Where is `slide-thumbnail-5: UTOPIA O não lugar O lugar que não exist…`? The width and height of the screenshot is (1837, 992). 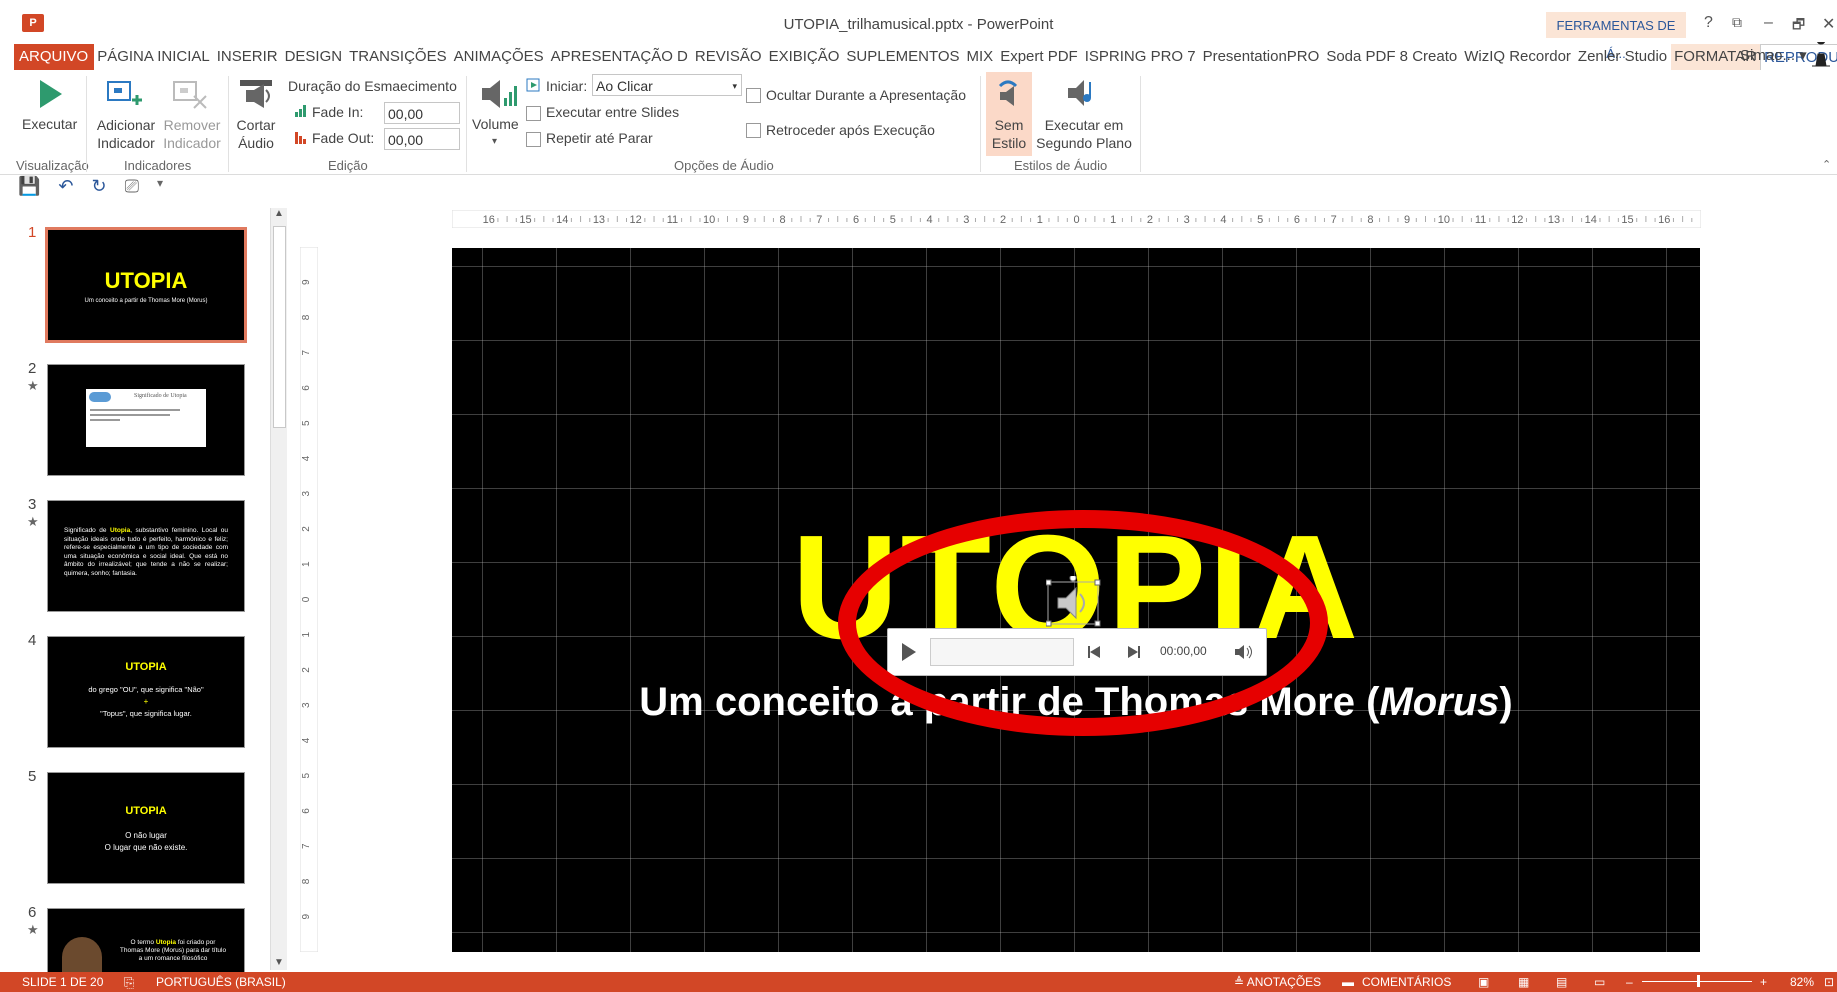 slide-thumbnail-5: UTOPIA O não lugar O lugar que não exist… is located at coordinates (146, 828).